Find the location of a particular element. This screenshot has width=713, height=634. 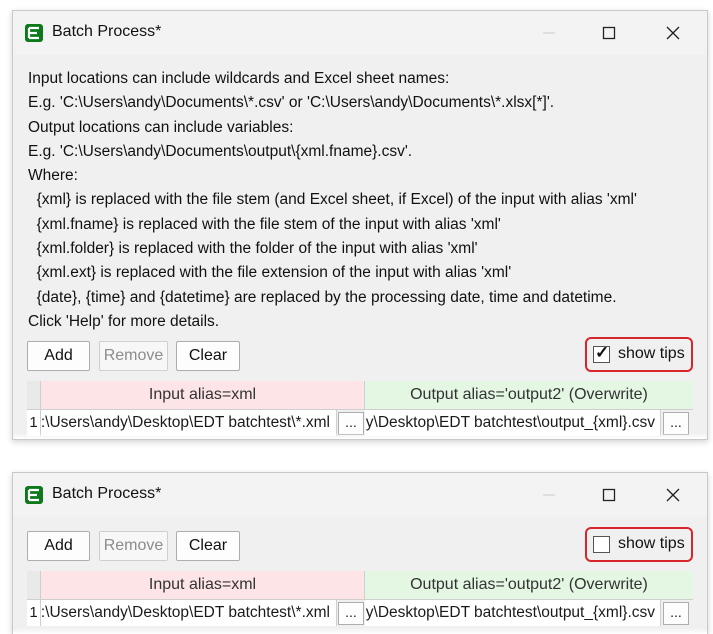

help-line: Output locations can include variables: is located at coordinates (161, 127).